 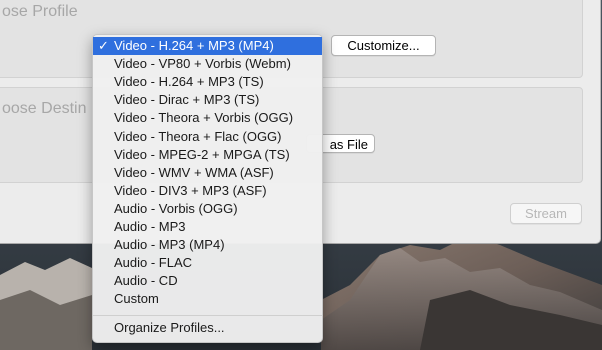 I want to click on menu-item: Video - WMV + WMA (ASF), so click(x=207, y=173).